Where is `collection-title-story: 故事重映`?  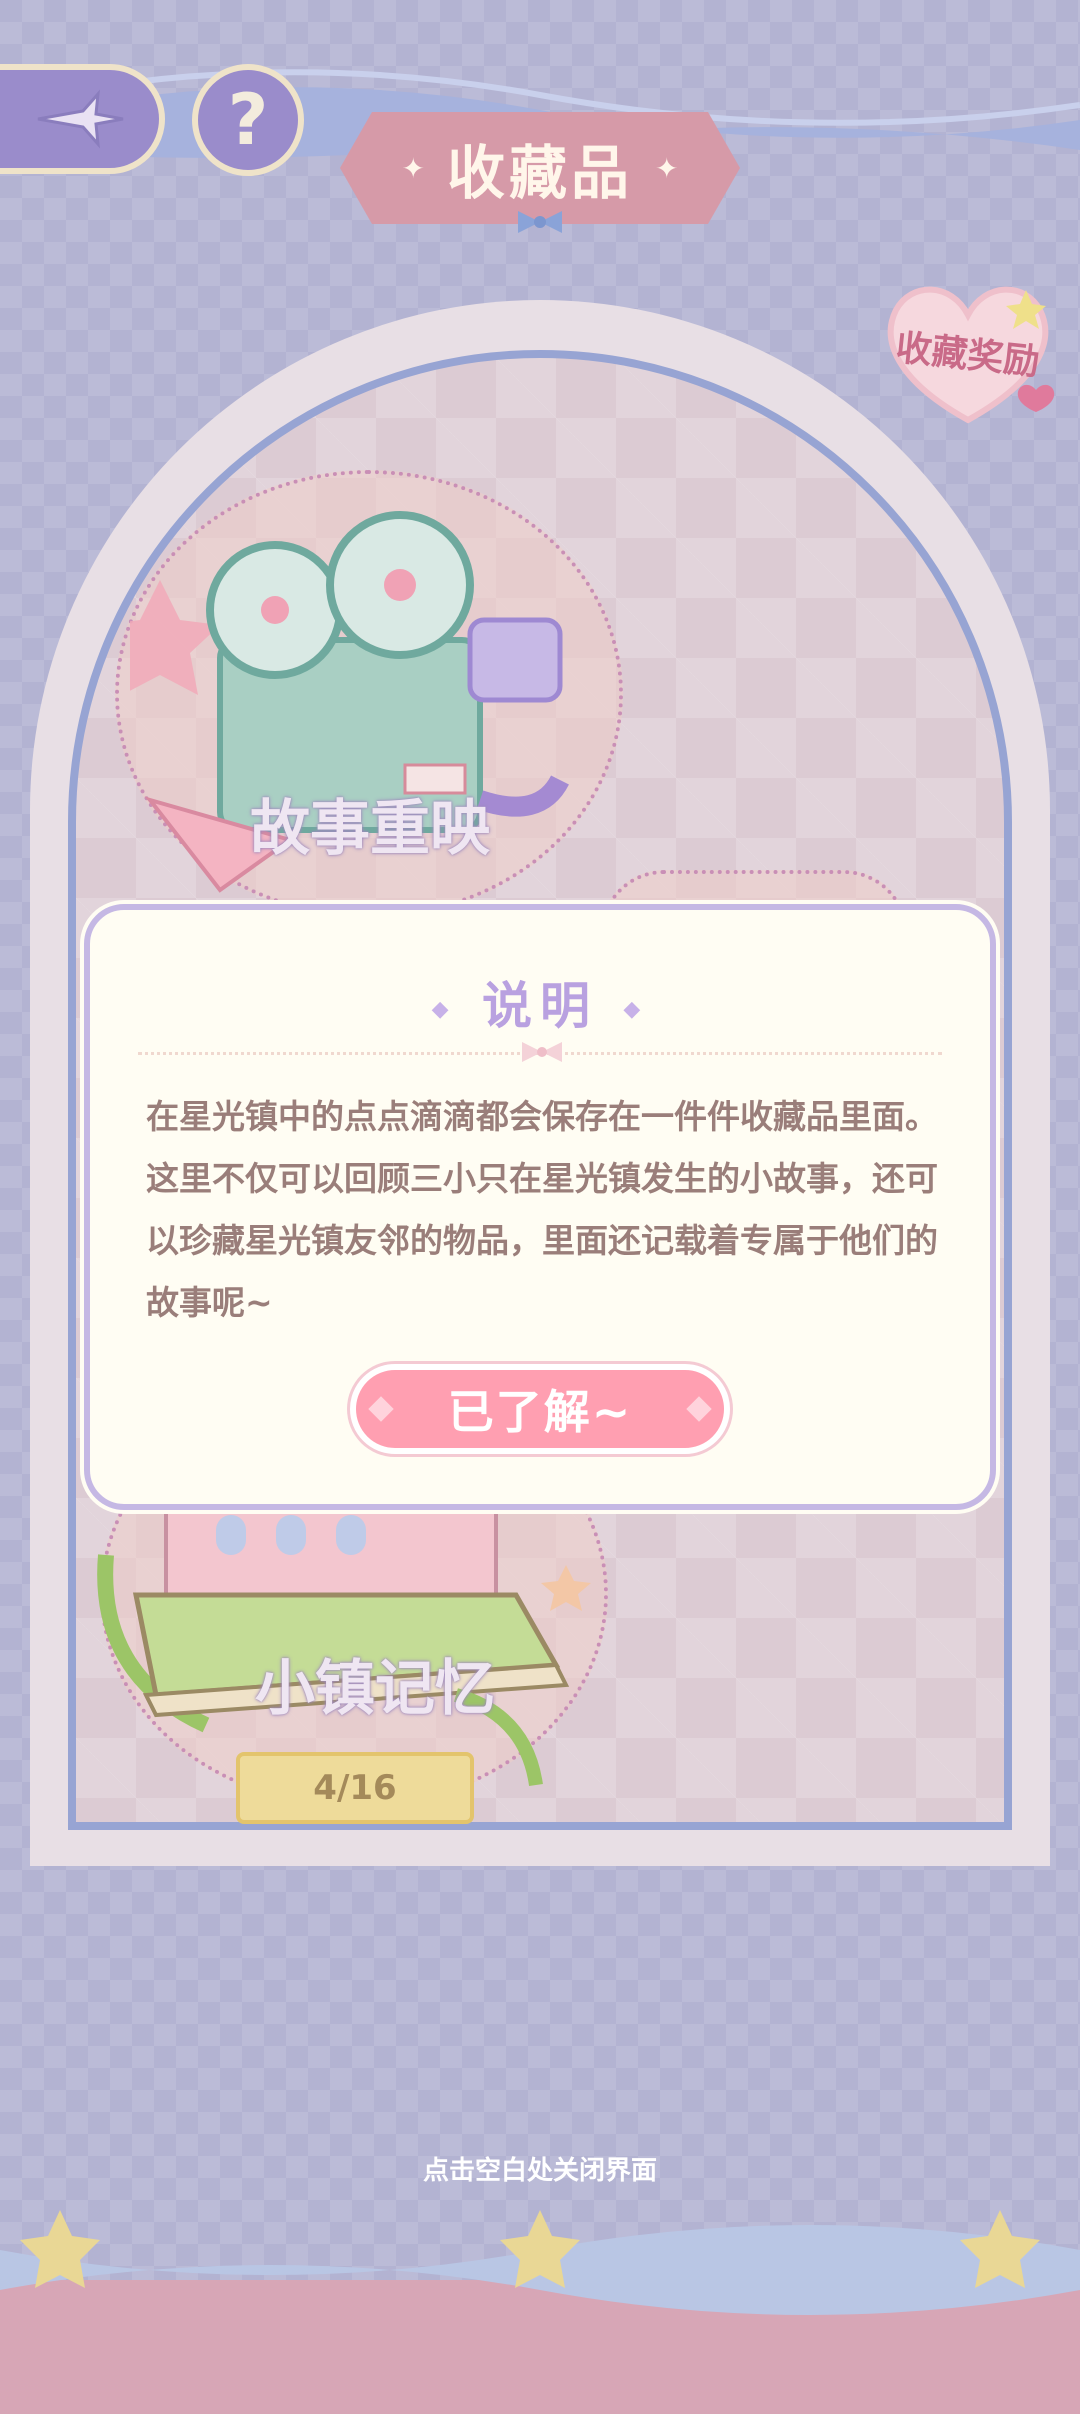
collection-title-story: 故事重映 is located at coordinates (370, 829).